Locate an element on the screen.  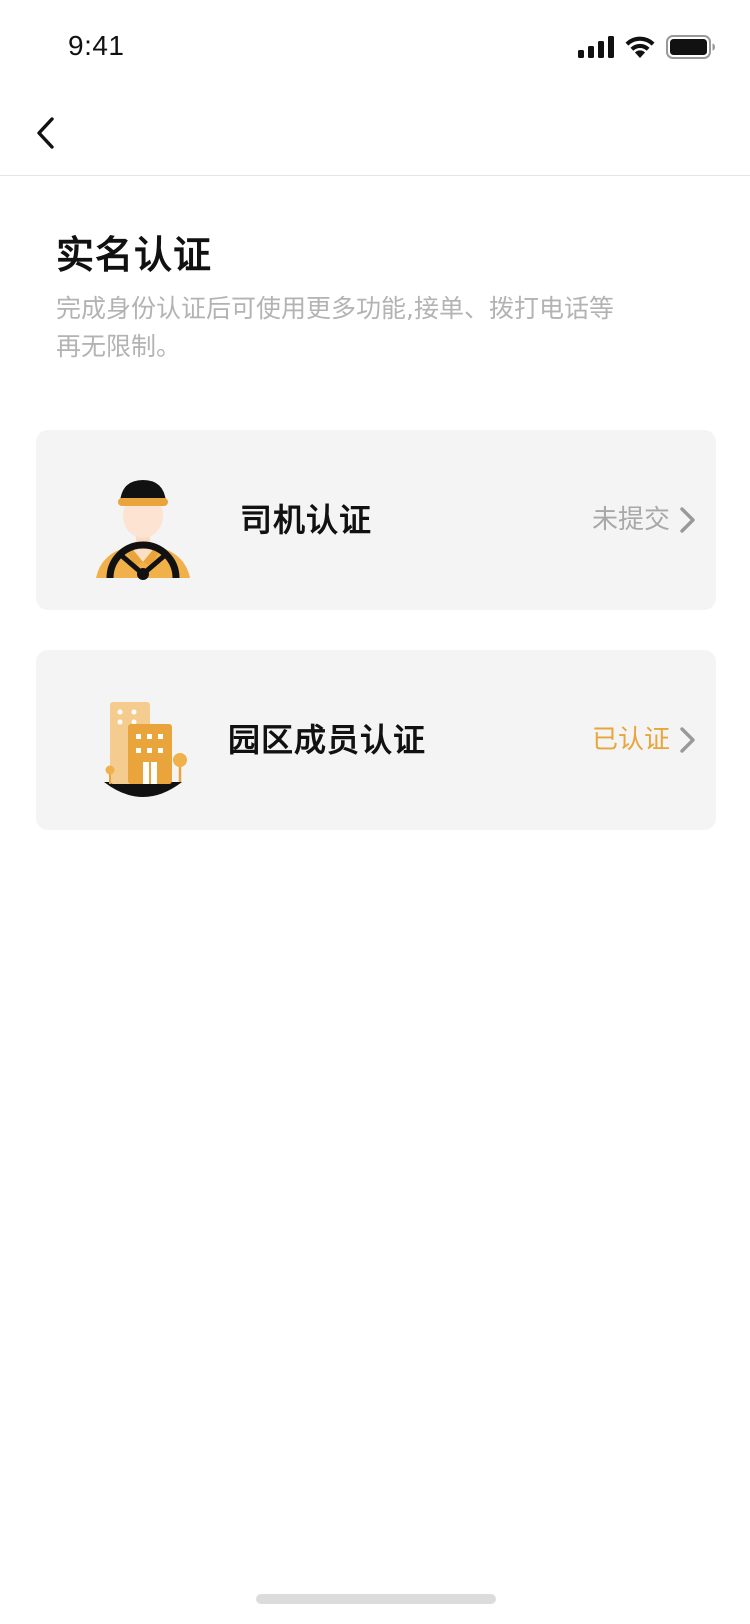
nav-bar is located at coordinates (375, 133).